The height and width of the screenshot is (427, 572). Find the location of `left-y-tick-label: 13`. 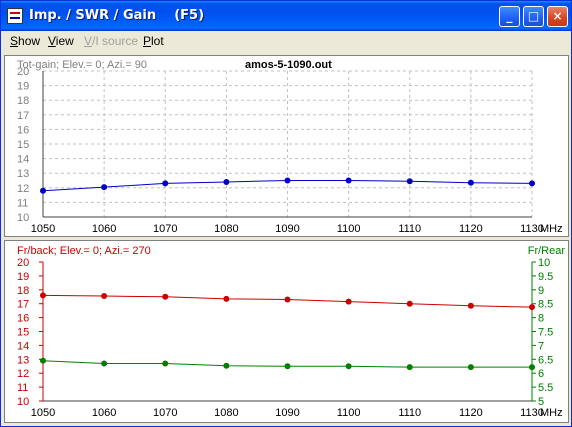

left-y-tick-label: 13 is located at coordinates (23, 360).